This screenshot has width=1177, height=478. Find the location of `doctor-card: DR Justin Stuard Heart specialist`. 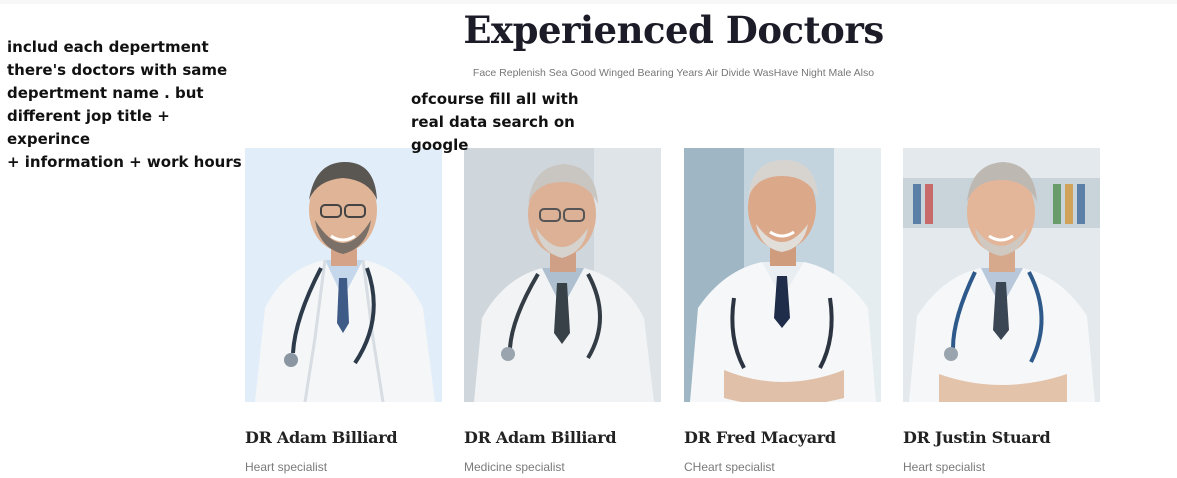

doctor-card: DR Justin Stuard Heart specialist is located at coordinates (1001, 311).